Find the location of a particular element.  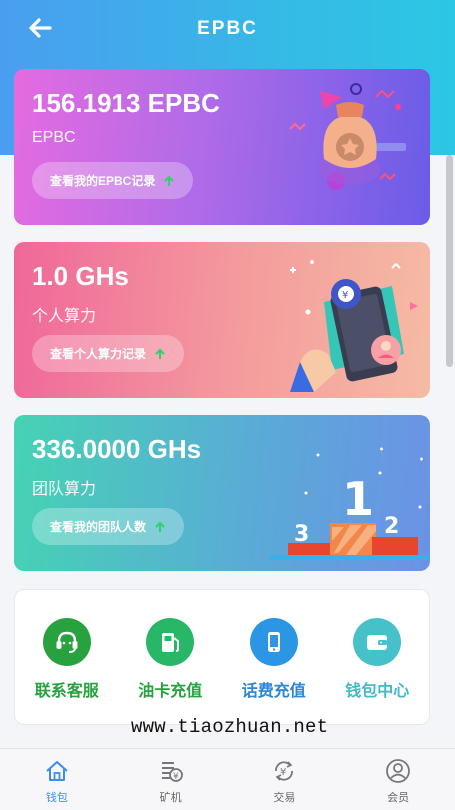

view-balance-records-button: 查看我的EPBC记录 is located at coordinates (113, 180).